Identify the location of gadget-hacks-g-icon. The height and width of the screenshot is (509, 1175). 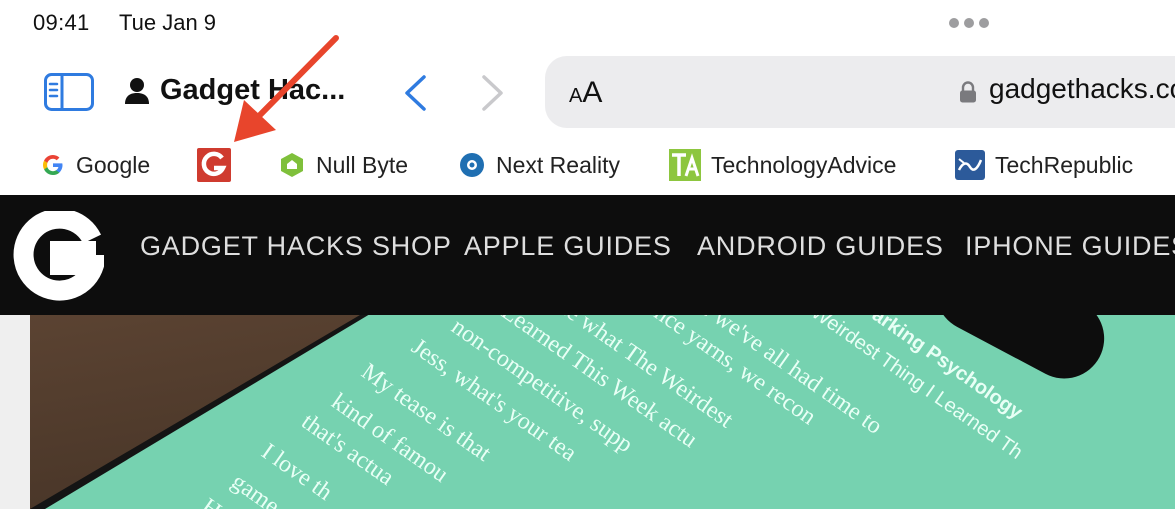
(214, 165).